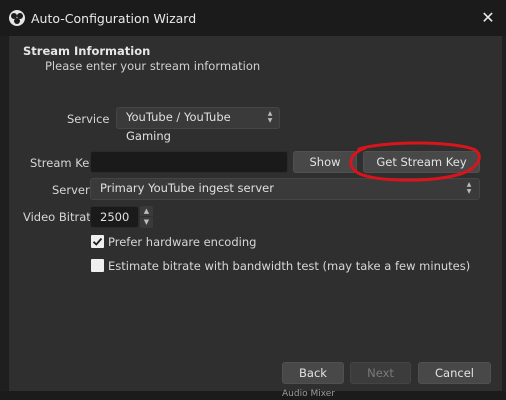  I want to click on video-bitrate-label: Video Bitrate, so click(60, 217).